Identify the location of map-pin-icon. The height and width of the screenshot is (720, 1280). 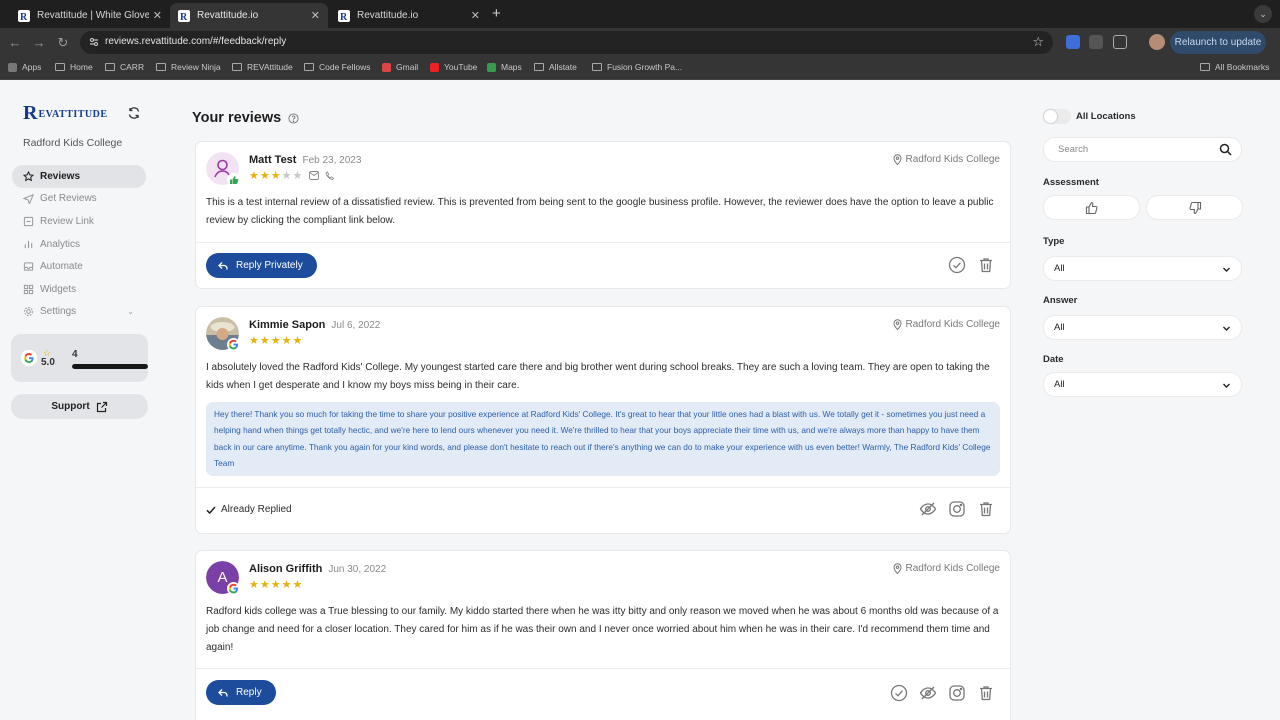
(897, 568).